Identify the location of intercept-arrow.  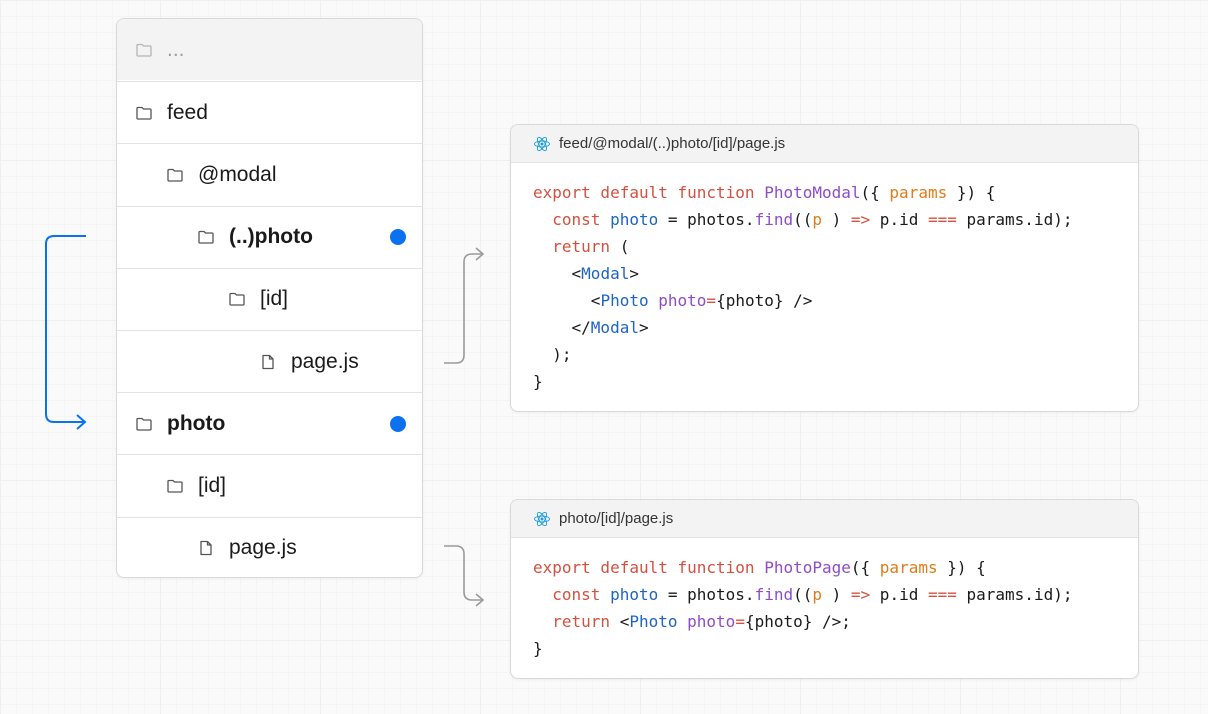
(65, 329).